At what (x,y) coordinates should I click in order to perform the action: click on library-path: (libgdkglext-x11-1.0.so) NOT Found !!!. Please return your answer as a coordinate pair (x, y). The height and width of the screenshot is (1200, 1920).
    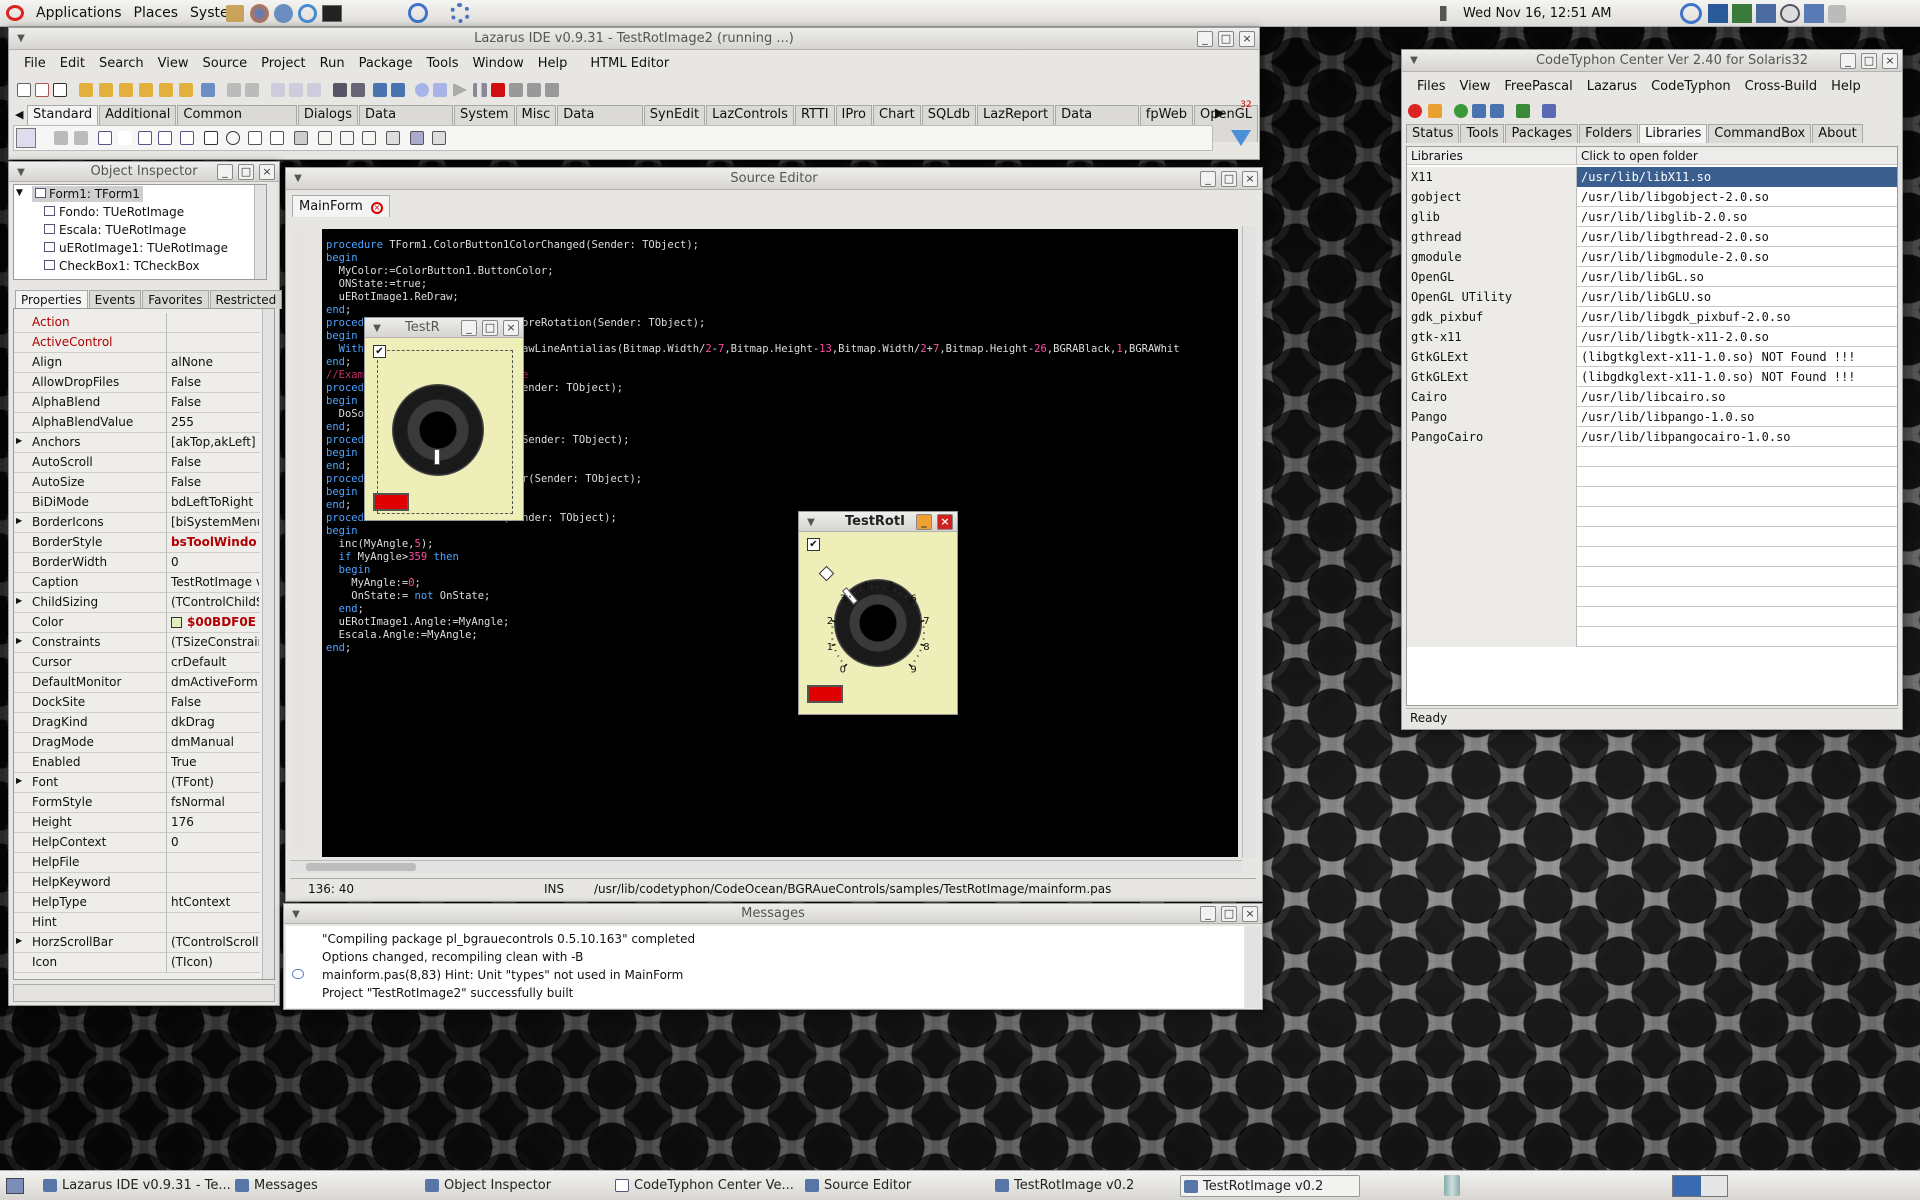
    Looking at the image, I should click on (1737, 377).